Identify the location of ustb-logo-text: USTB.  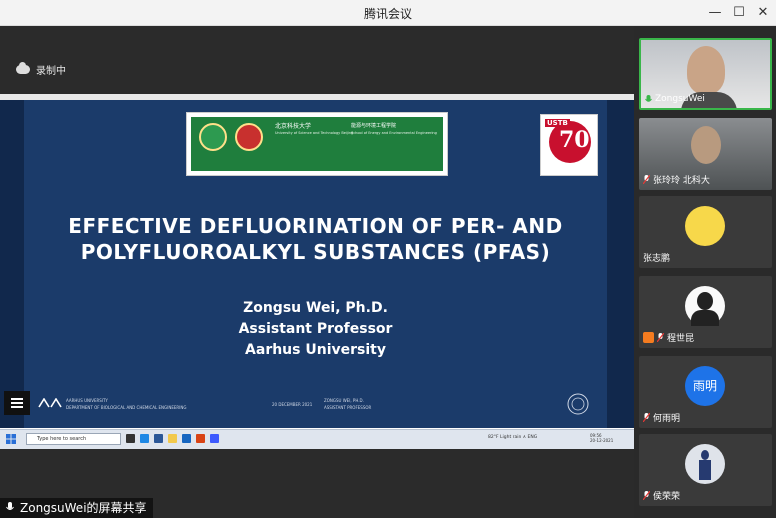
(557, 123).